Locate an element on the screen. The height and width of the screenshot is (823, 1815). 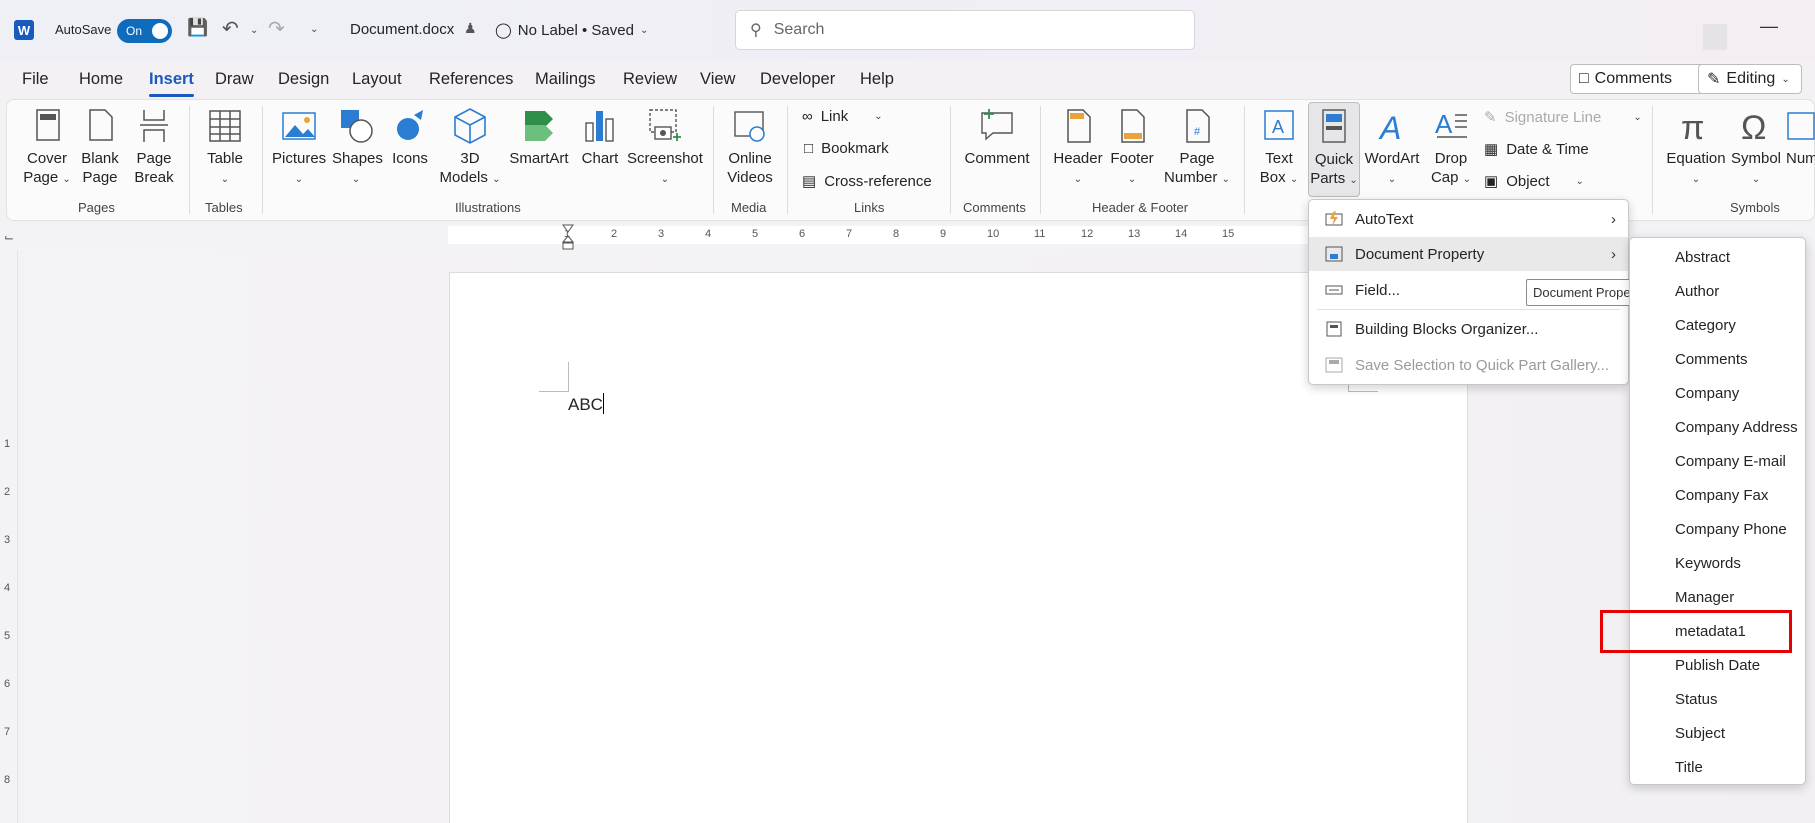
undo-icon: ↶ is located at coordinates (230, 28).